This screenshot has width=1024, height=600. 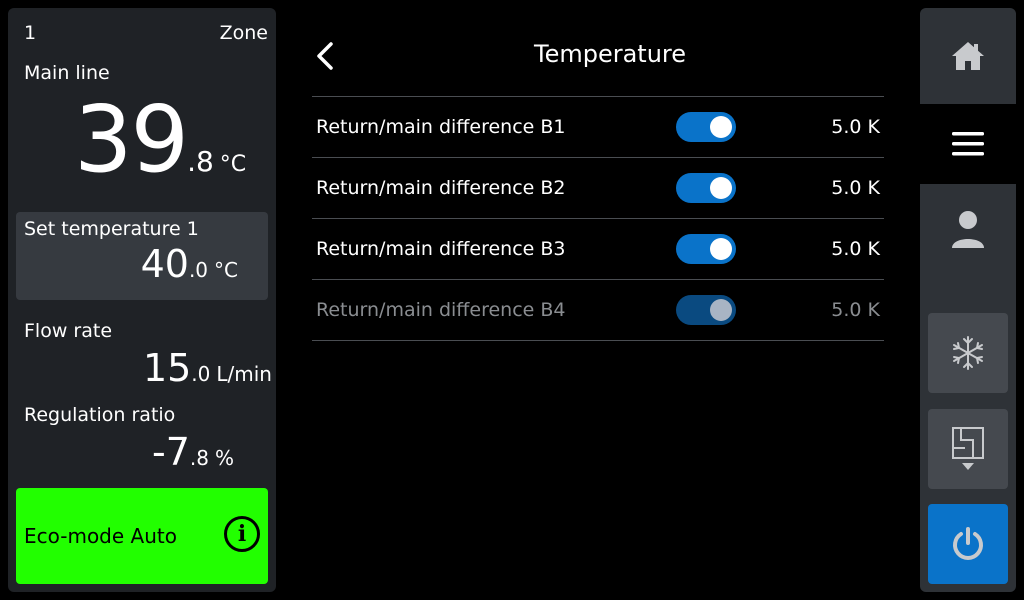 I want to click on setting-row-b4: Return/main difference B4 5.0 K, so click(x=598, y=310).